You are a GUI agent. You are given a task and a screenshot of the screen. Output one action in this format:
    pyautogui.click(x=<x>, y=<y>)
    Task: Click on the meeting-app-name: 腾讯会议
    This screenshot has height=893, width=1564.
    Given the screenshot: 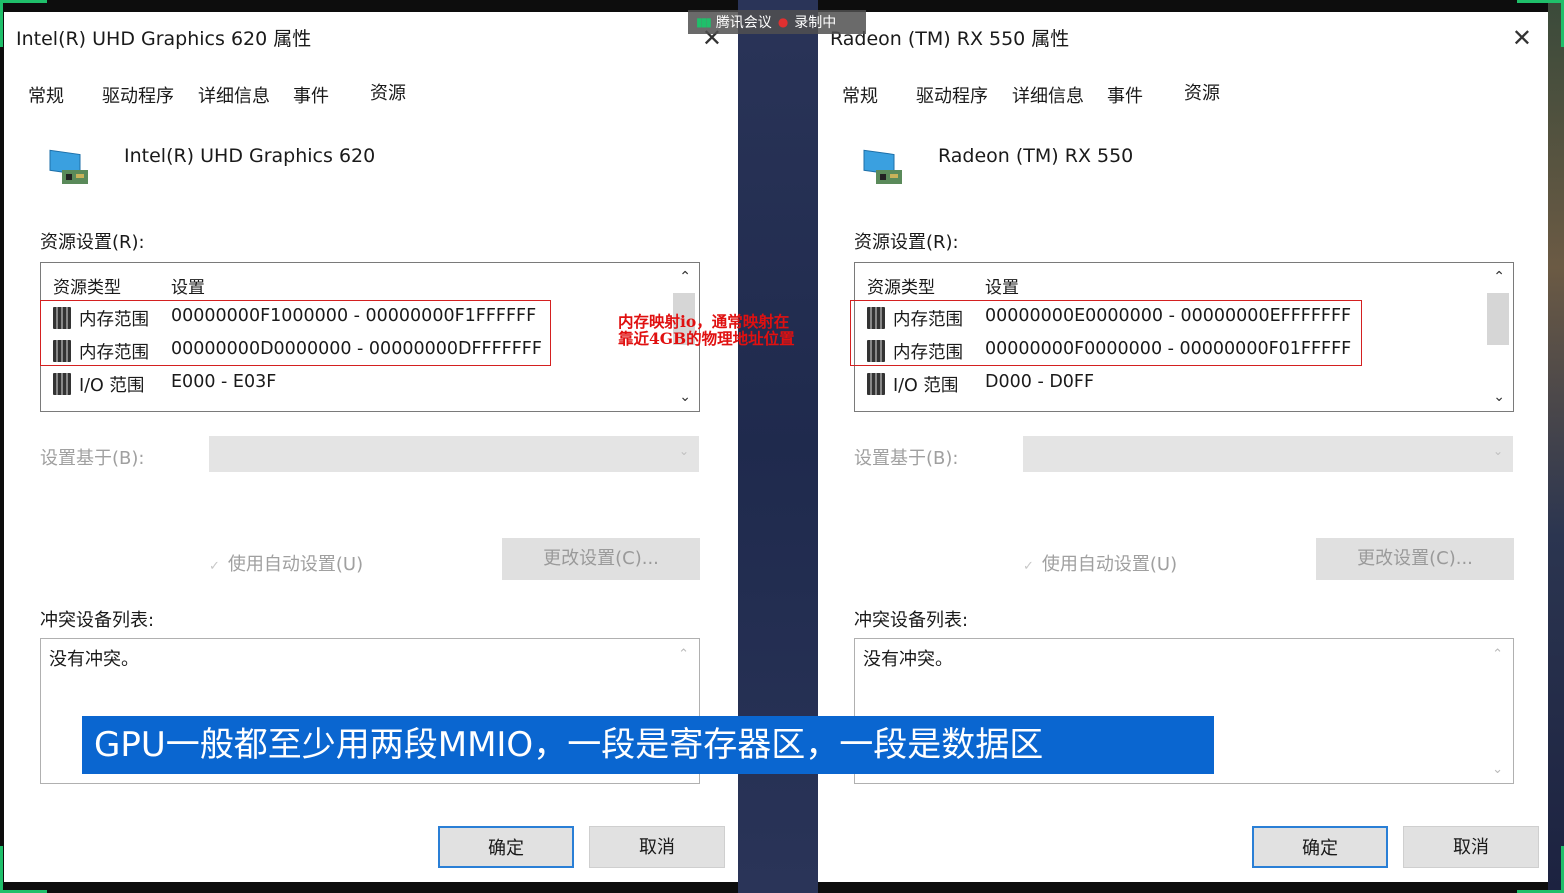 What is the action you would take?
    pyautogui.click(x=743, y=23)
    